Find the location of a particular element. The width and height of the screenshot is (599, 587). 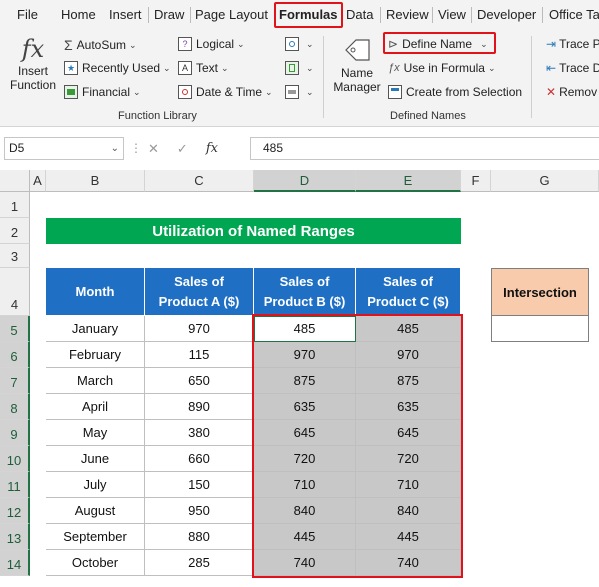

col-header-d: D is located at coordinates (305, 181).